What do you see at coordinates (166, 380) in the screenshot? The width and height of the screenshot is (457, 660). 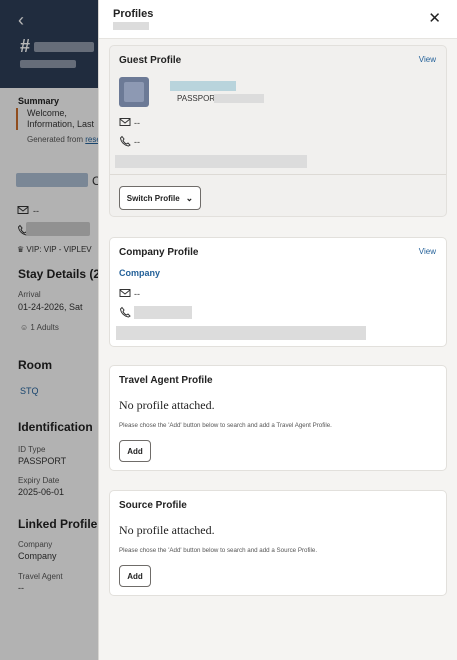 I see `travel-agent-profile-title: Travel Agent Profile` at bounding box center [166, 380].